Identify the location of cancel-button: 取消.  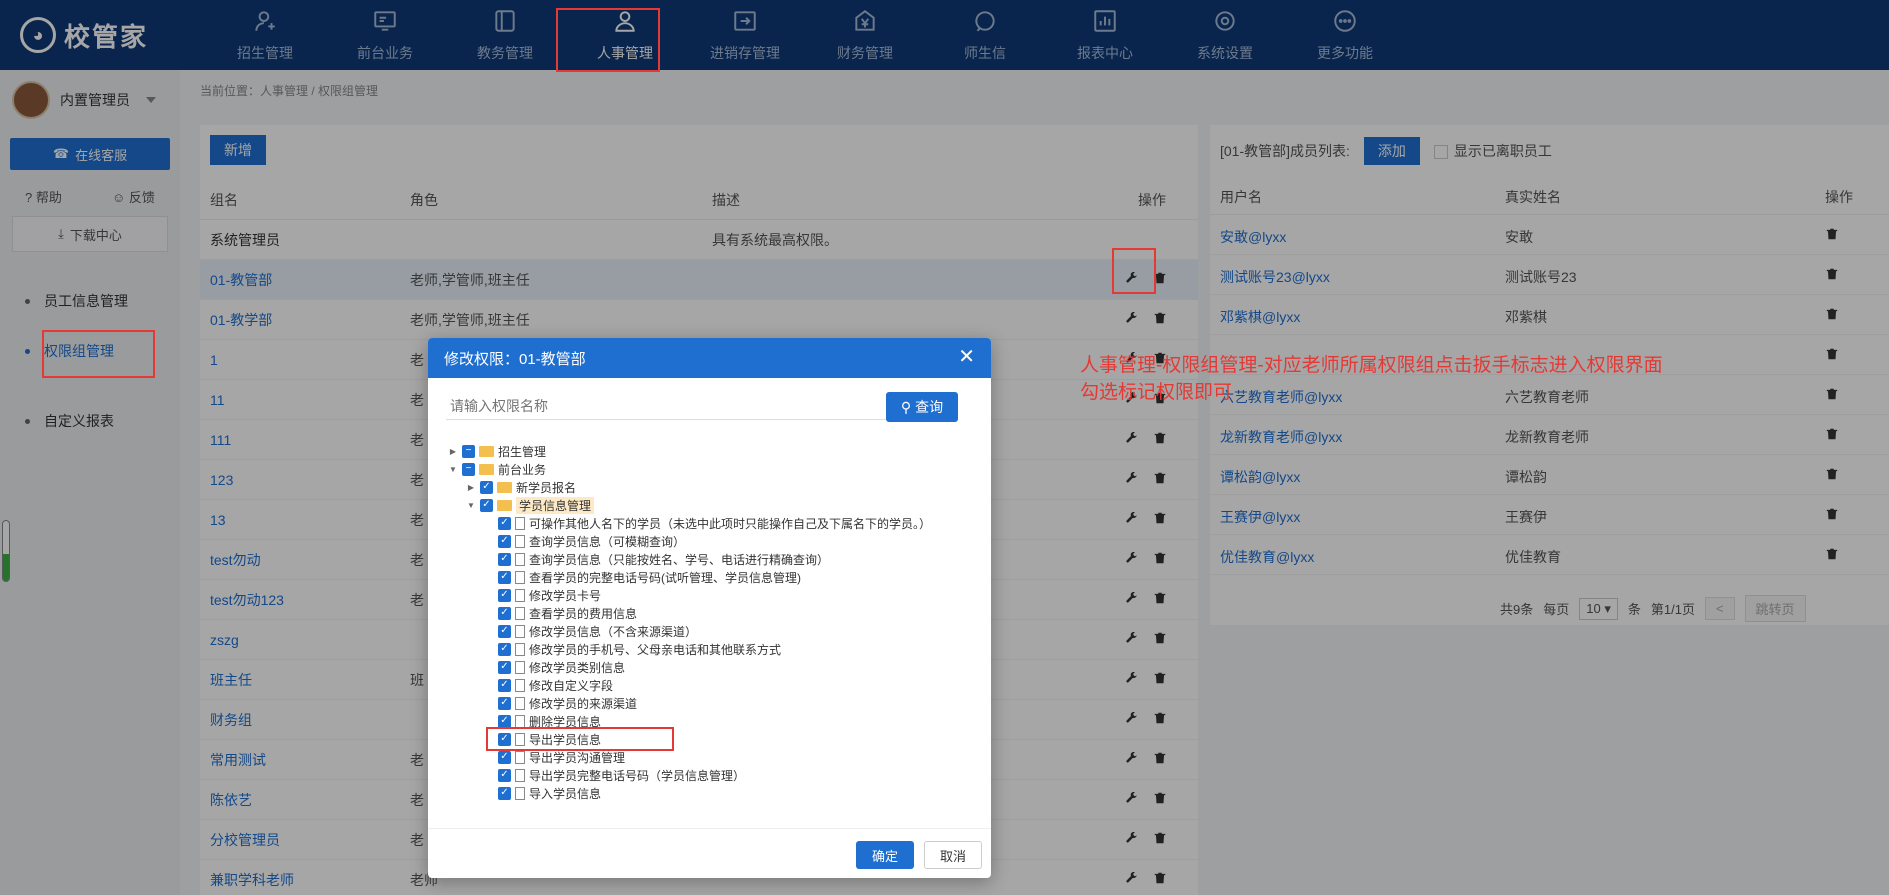
(953, 855).